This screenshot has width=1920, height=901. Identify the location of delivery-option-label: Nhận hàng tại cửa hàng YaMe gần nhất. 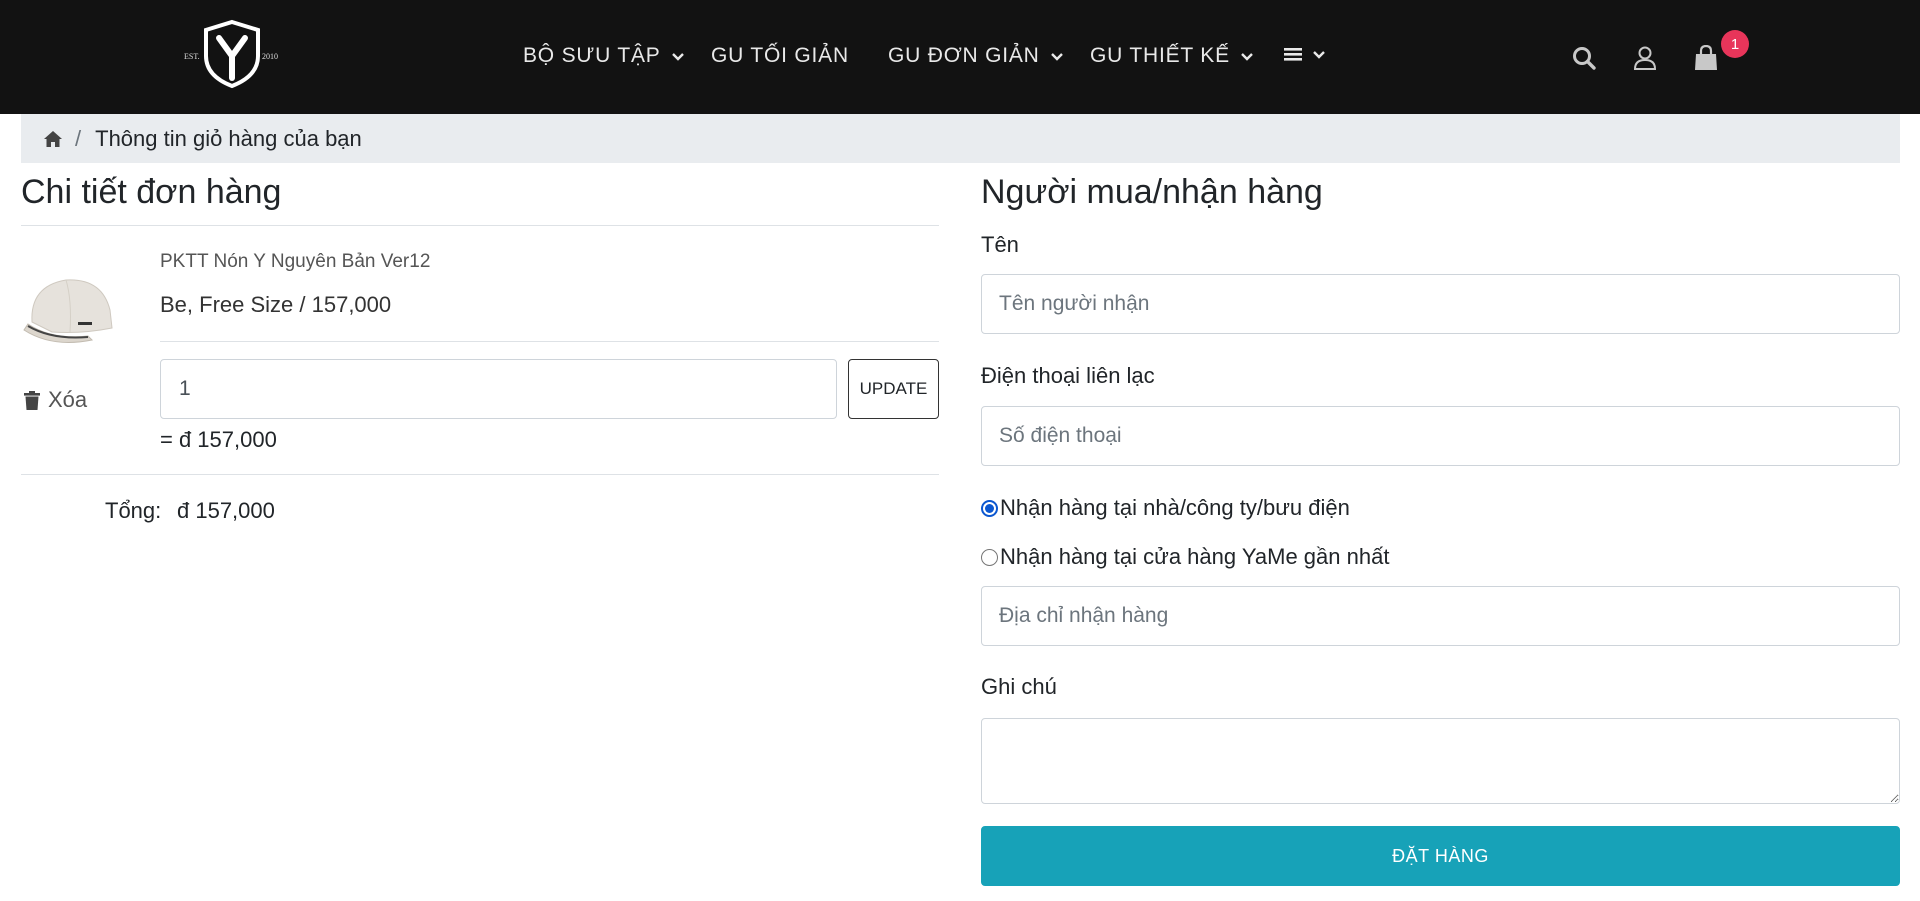
(1195, 556).